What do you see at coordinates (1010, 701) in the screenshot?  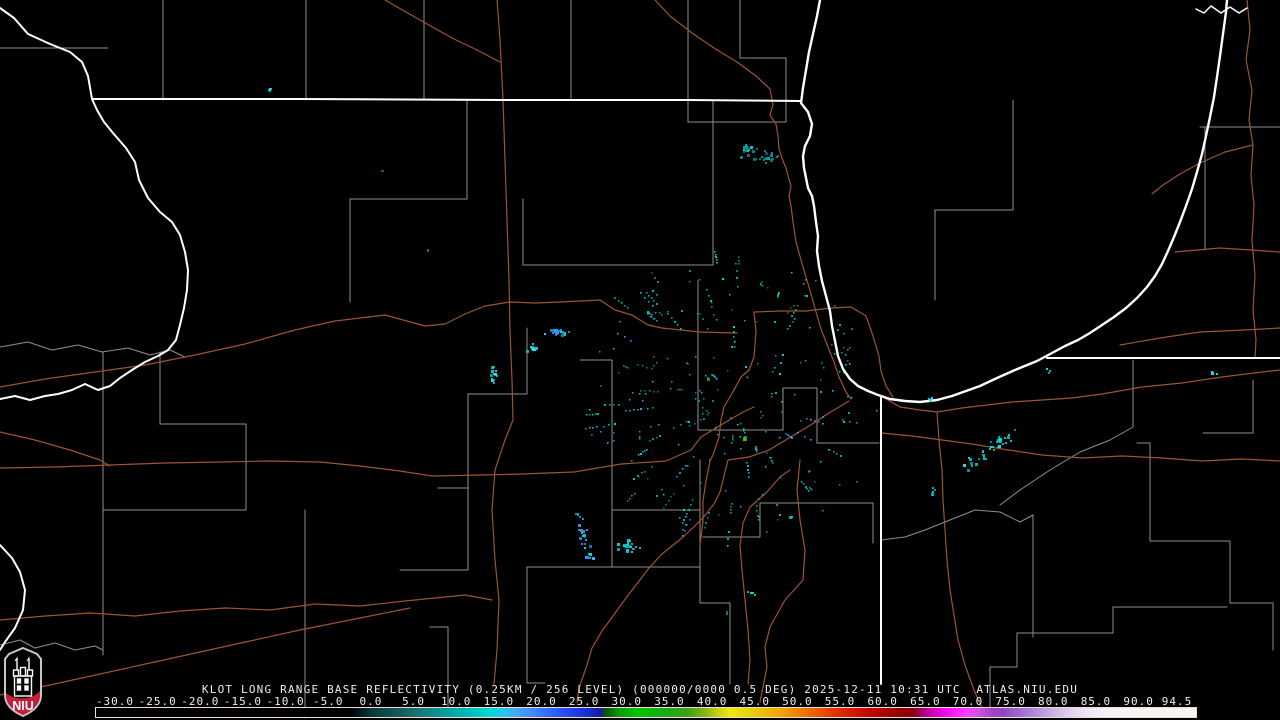 I see `colorbar-tick: 75.0` at bounding box center [1010, 701].